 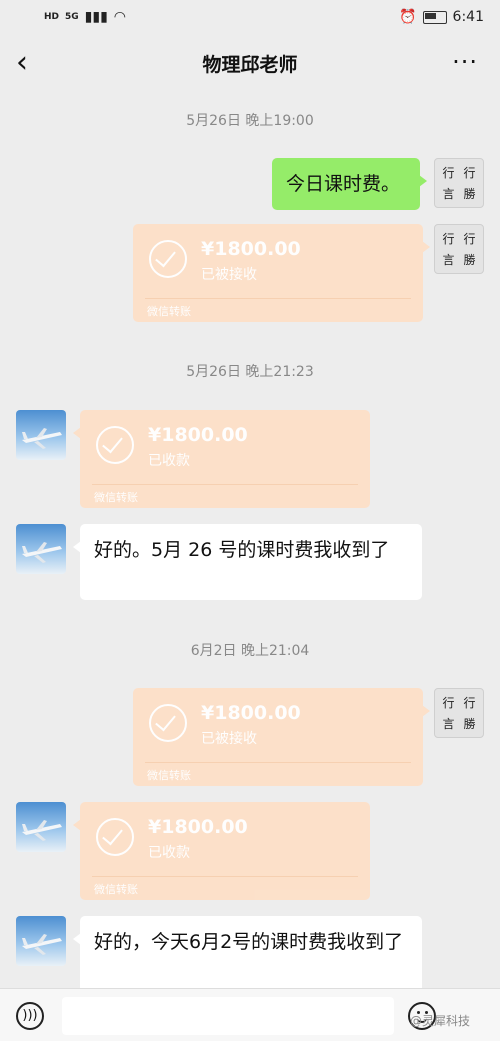 I want to click on battery-icon, so click(x=434, y=17).